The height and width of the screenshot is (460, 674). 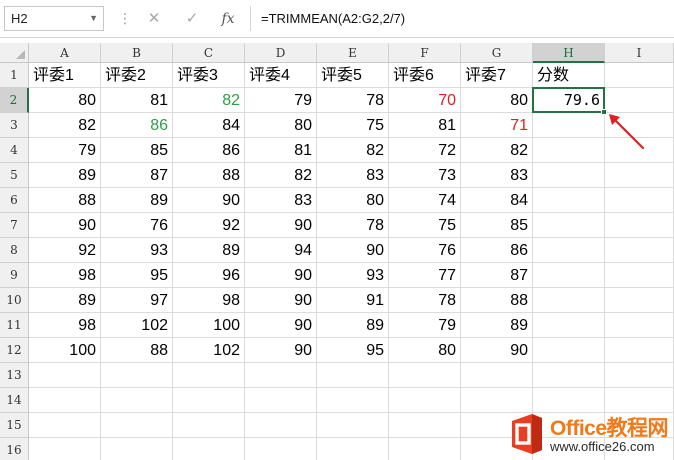 What do you see at coordinates (281, 150) in the screenshot?
I see `cell-d4: 81` at bounding box center [281, 150].